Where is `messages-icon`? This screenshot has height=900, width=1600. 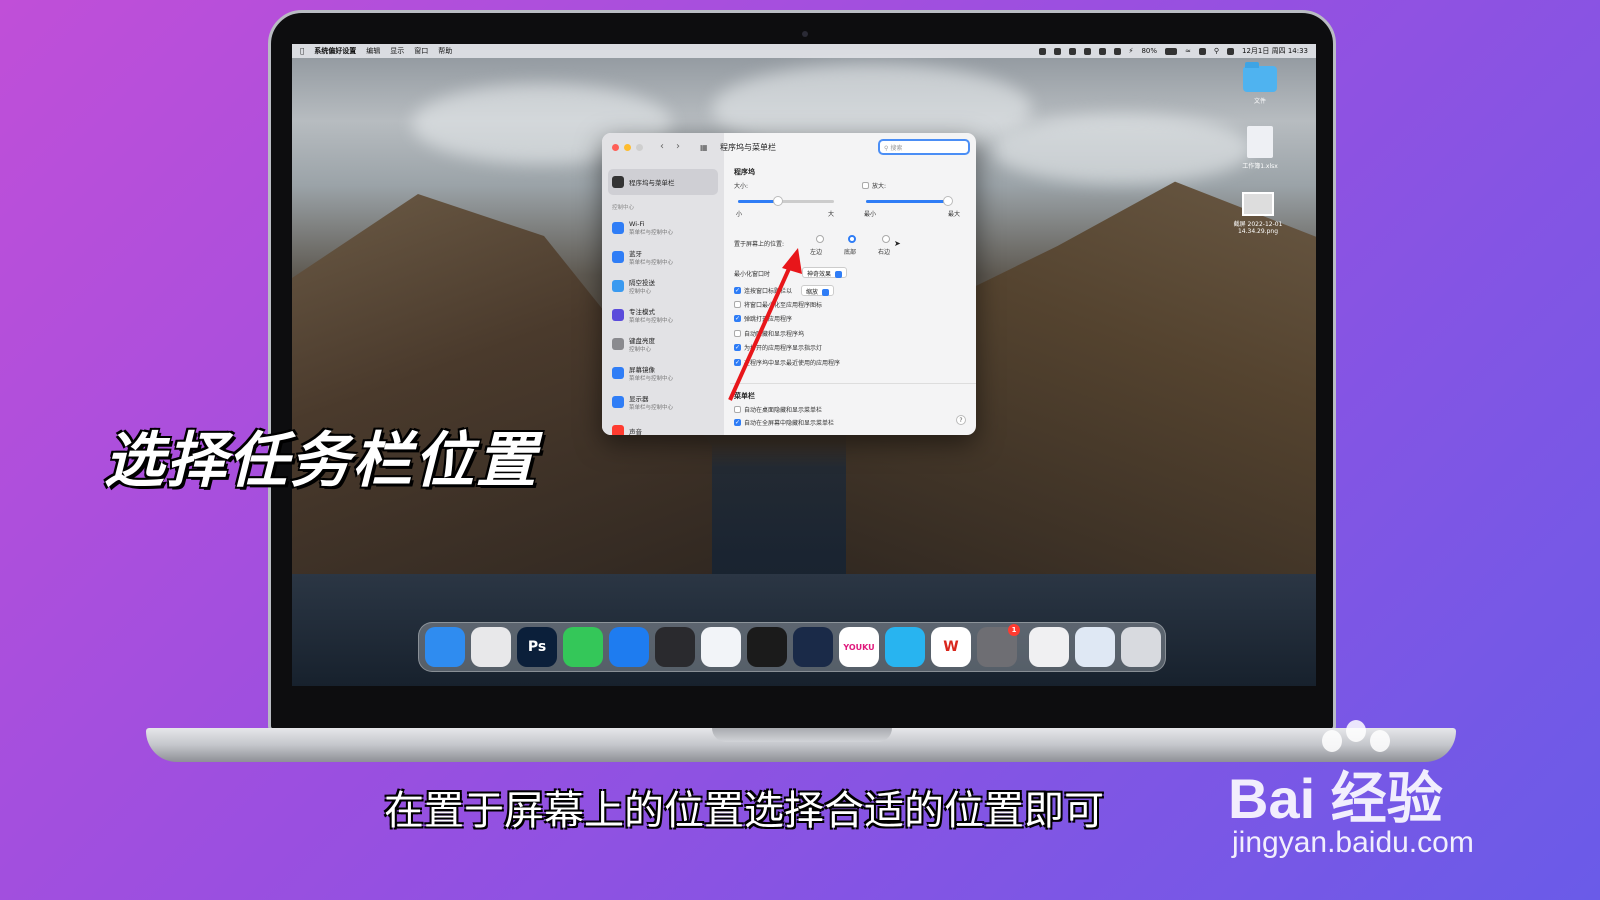
messages-icon is located at coordinates (583, 647).